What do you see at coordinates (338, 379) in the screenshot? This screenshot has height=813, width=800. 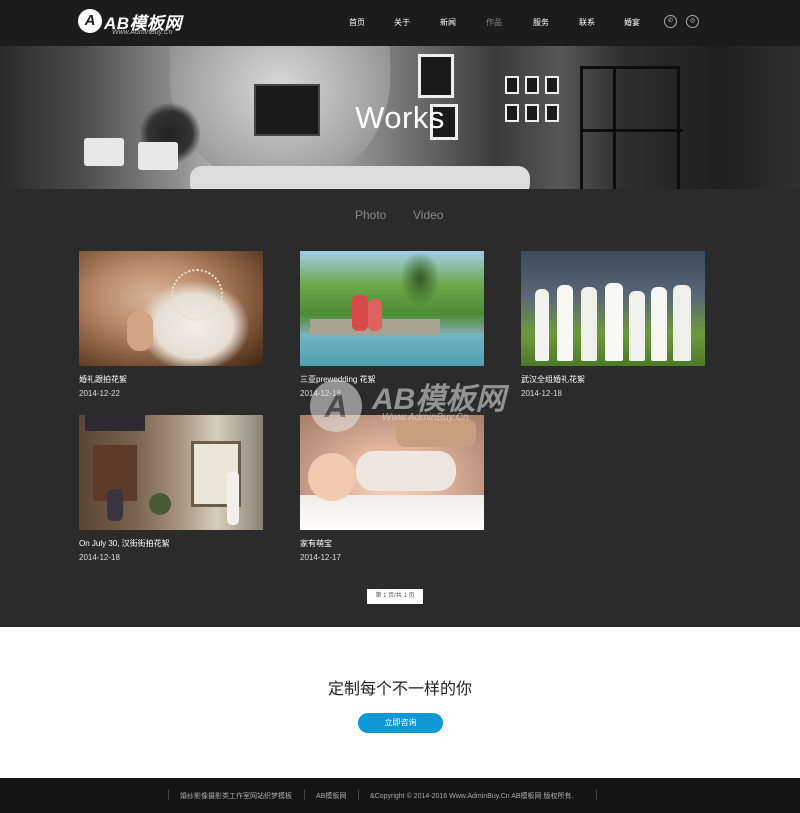 I see `work-title: 三亚prewedding 花絮` at bounding box center [338, 379].